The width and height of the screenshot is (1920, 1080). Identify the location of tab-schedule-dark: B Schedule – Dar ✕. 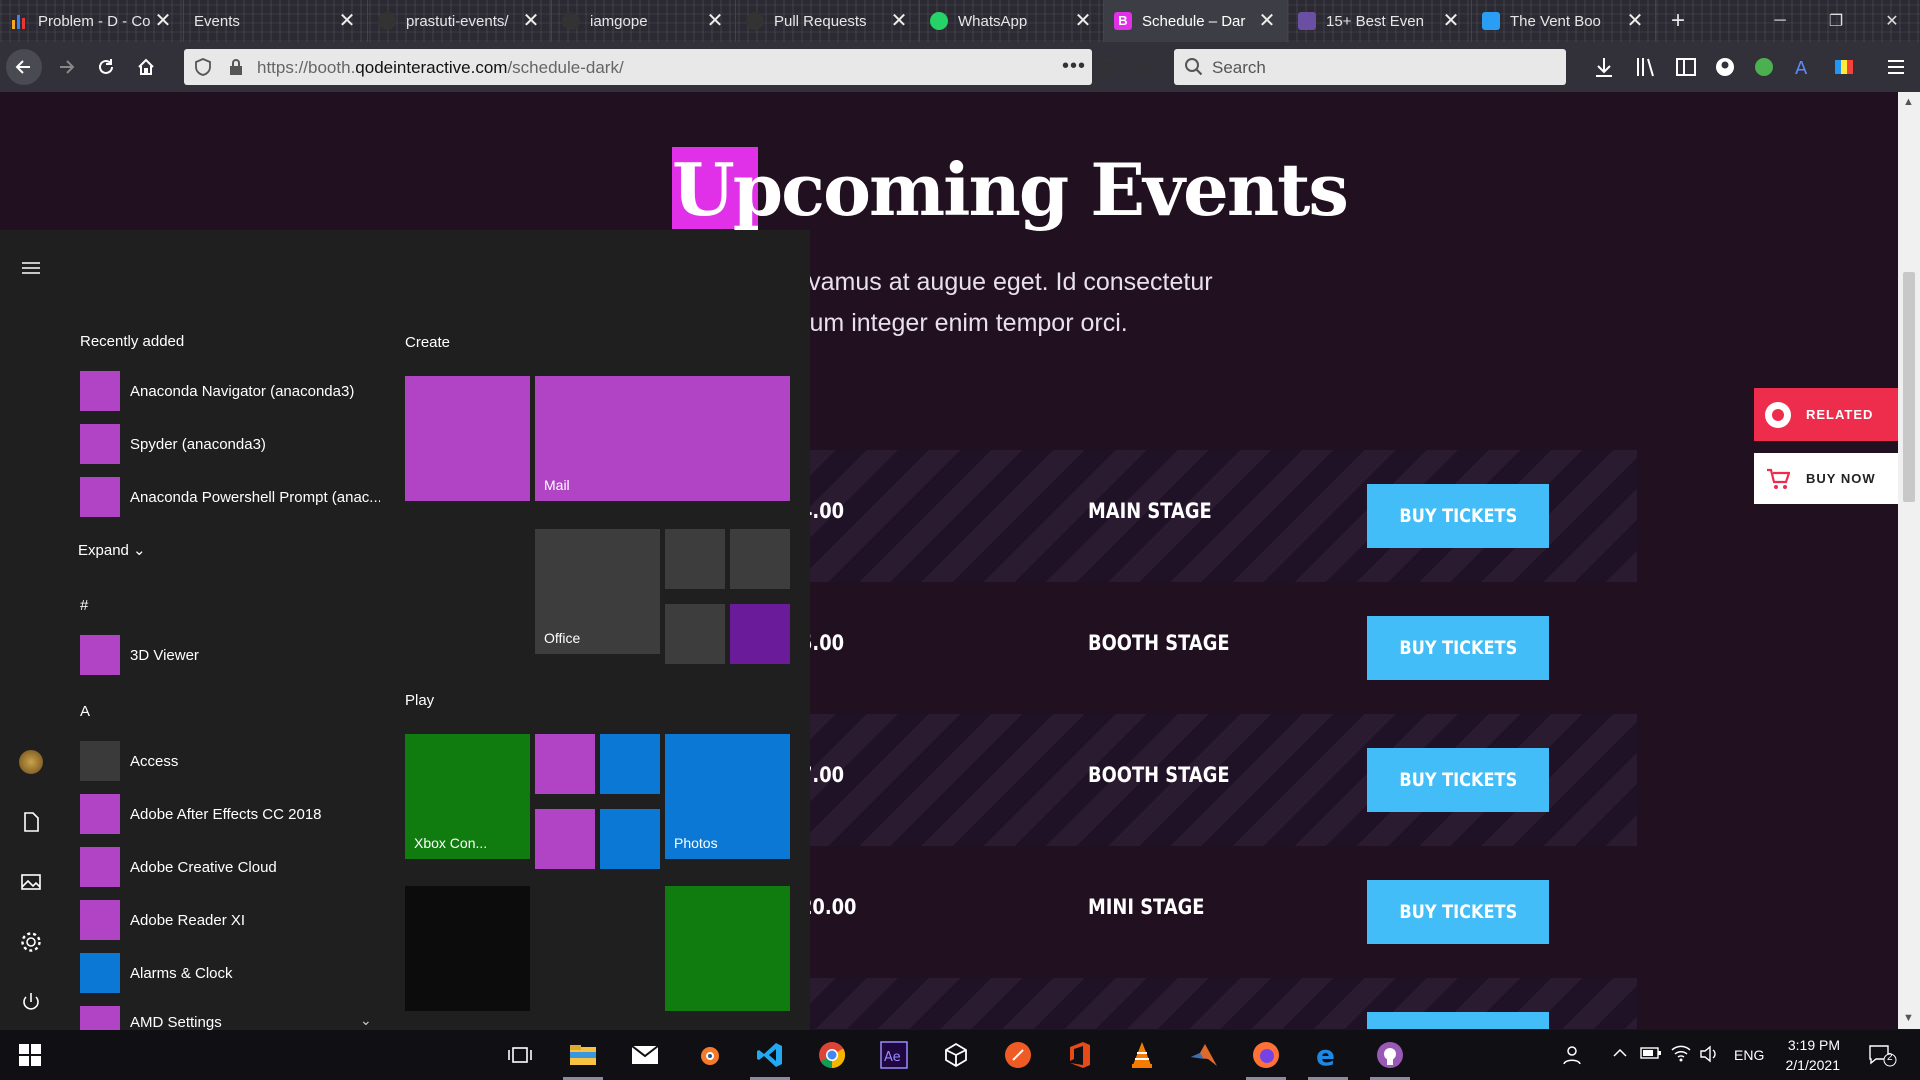
(1196, 21).